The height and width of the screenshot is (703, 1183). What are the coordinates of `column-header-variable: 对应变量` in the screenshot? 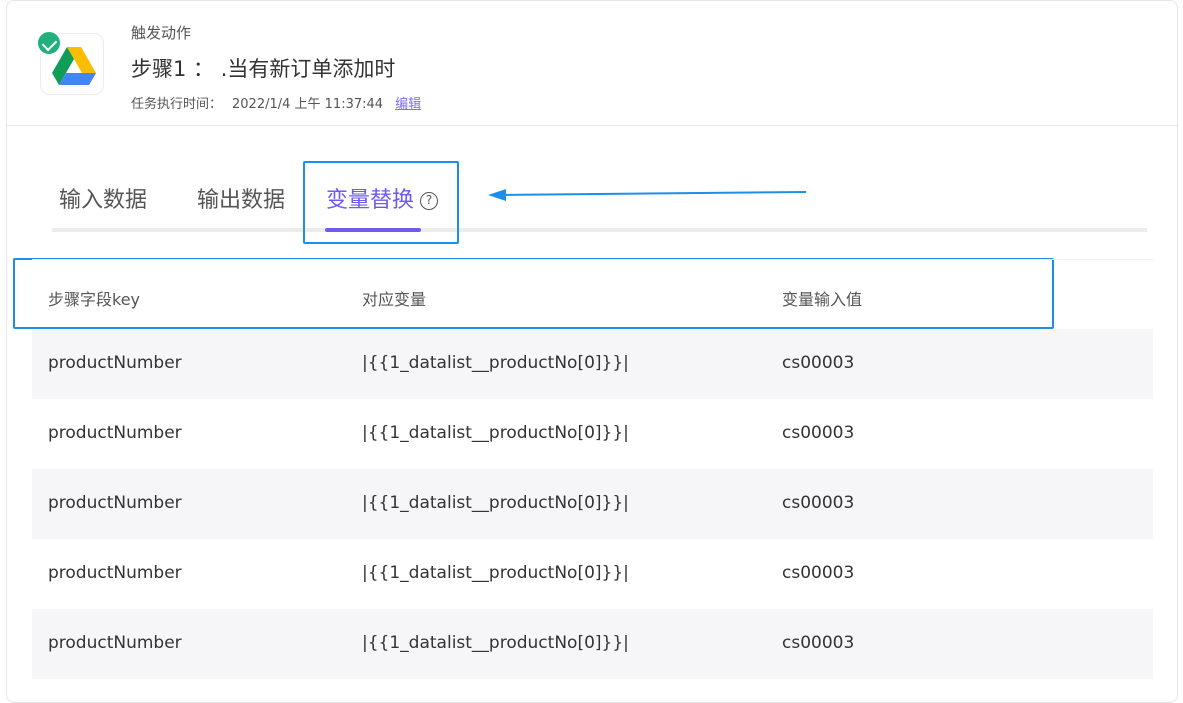 It's located at (394, 299).